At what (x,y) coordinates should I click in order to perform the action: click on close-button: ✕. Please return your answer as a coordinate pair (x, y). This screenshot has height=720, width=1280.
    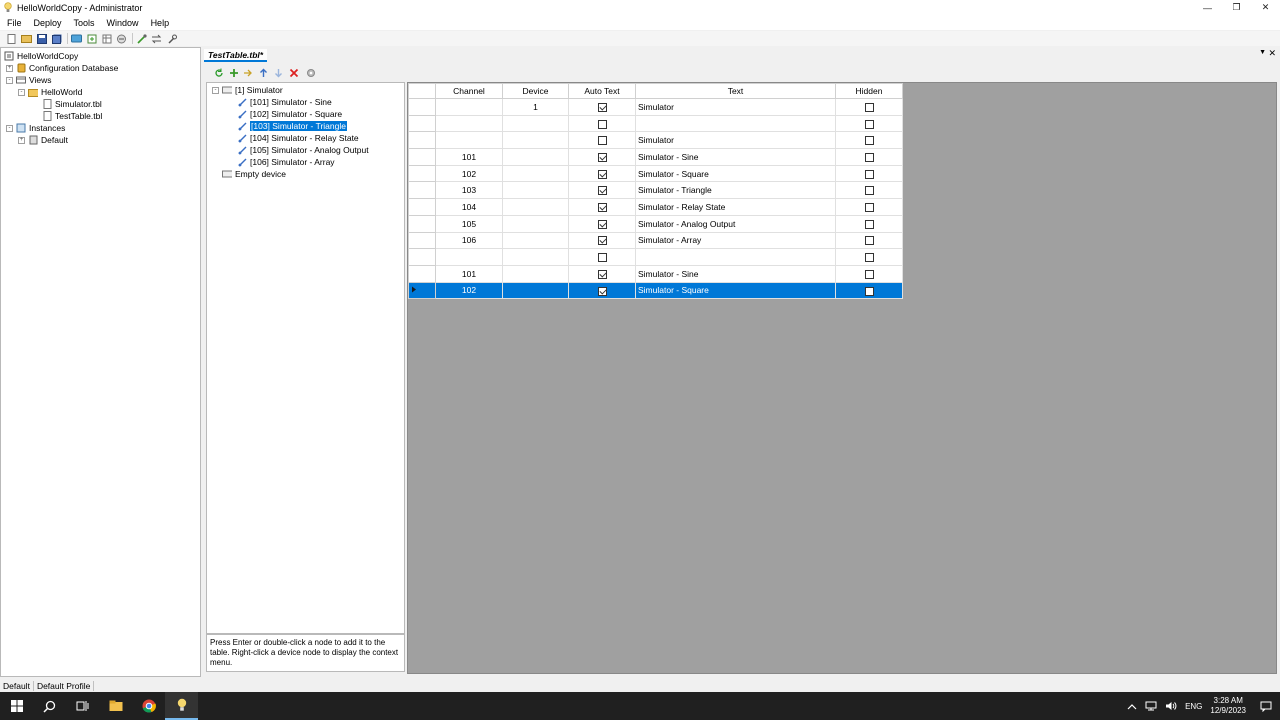
    Looking at the image, I should click on (1265, 7).